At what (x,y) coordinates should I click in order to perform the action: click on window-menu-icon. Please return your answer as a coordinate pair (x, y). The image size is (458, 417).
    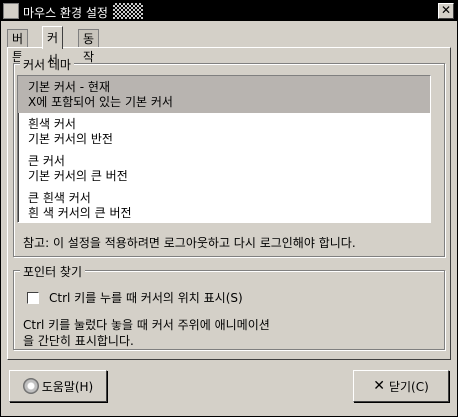
    Looking at the image, I should click on (11, 11).